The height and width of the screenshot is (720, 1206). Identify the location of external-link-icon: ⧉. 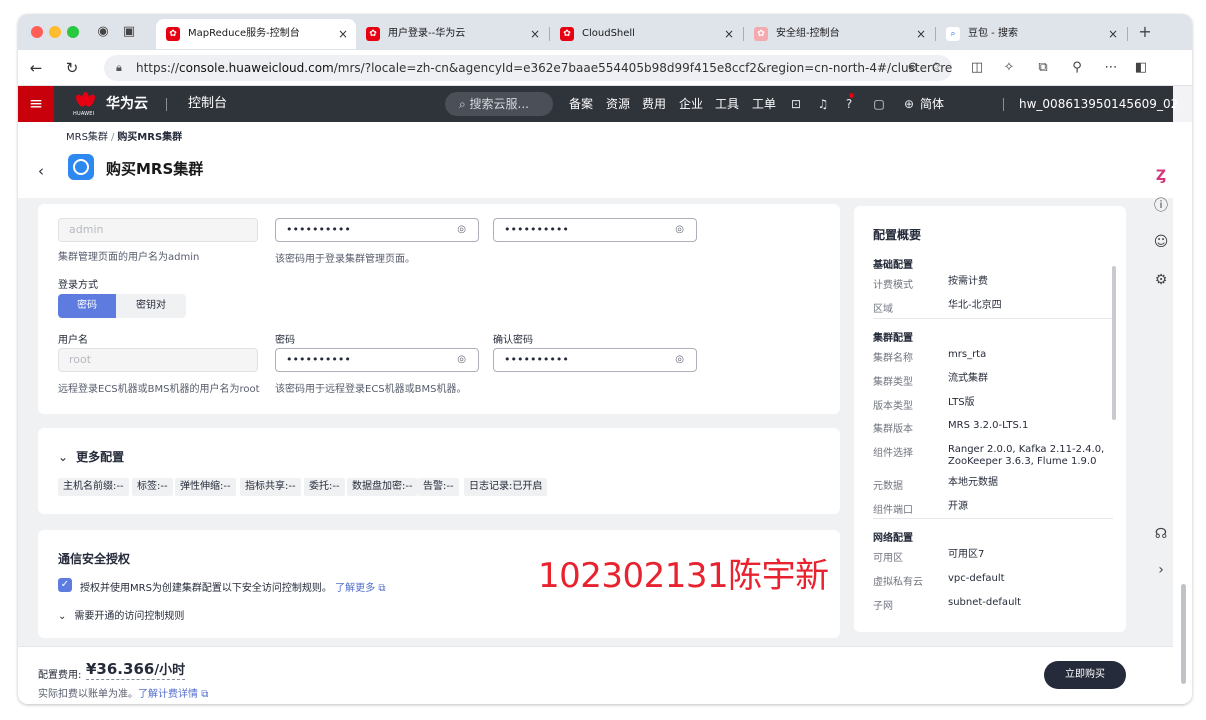
(382, 588).